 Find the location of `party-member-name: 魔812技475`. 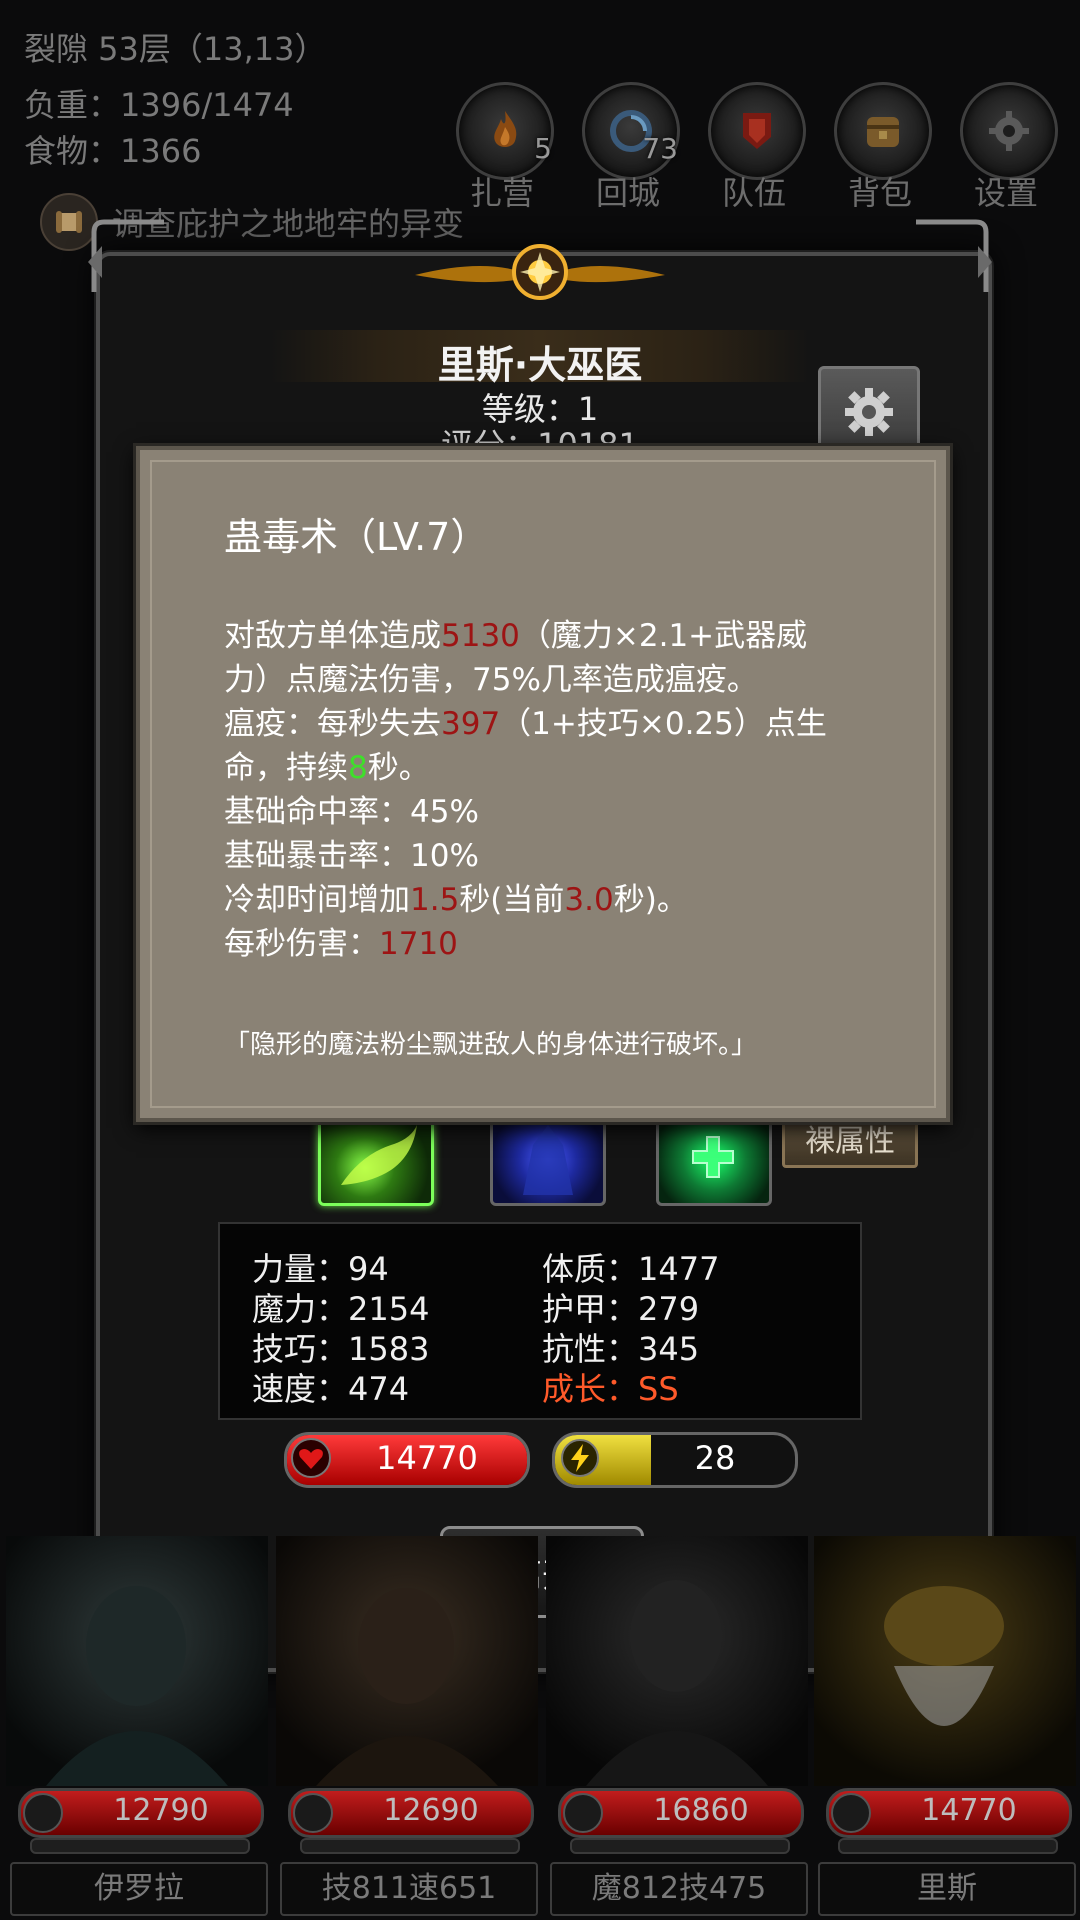

party-member-name: 魔812技475 is located at coordinates (679, 1889).